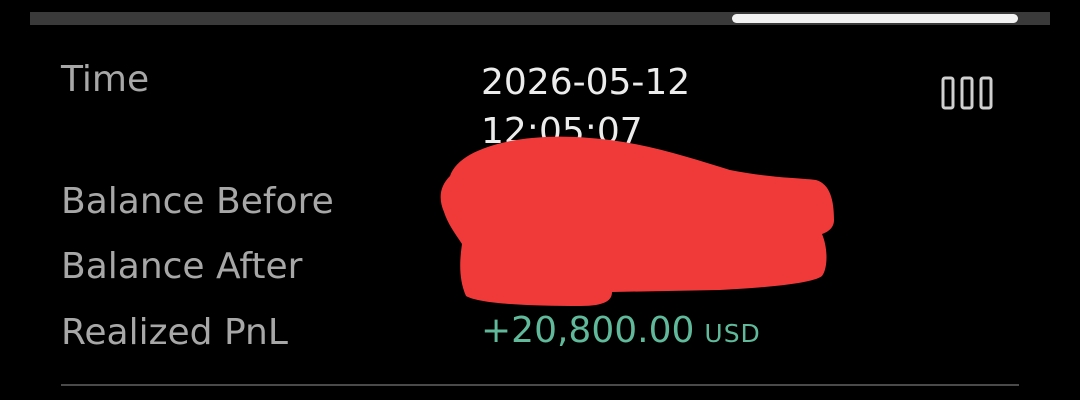 The height and width of the screenshot is (400, 1080). What do you see at coordinates (588, 330) in the screenshot?
I see `realized-pnl-amount: +20,800.00` at bounding box center [588, 330].